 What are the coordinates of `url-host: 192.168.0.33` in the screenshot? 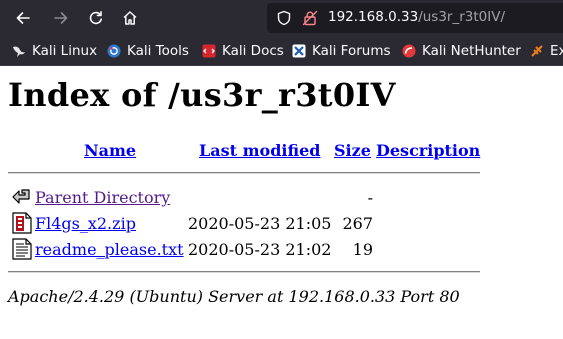 It's located at (373, 17).